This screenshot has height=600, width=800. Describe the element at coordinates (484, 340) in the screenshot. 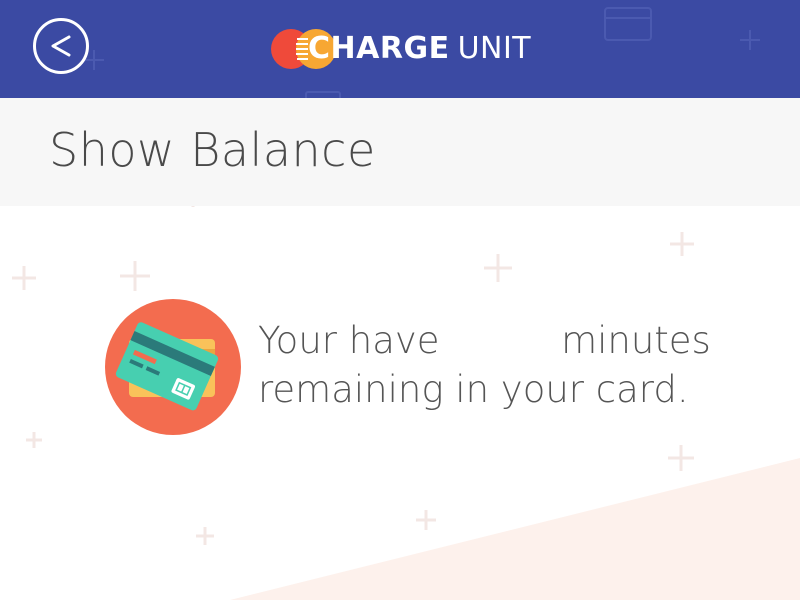

I see `balance-line-1: Your have minutes` at that location.